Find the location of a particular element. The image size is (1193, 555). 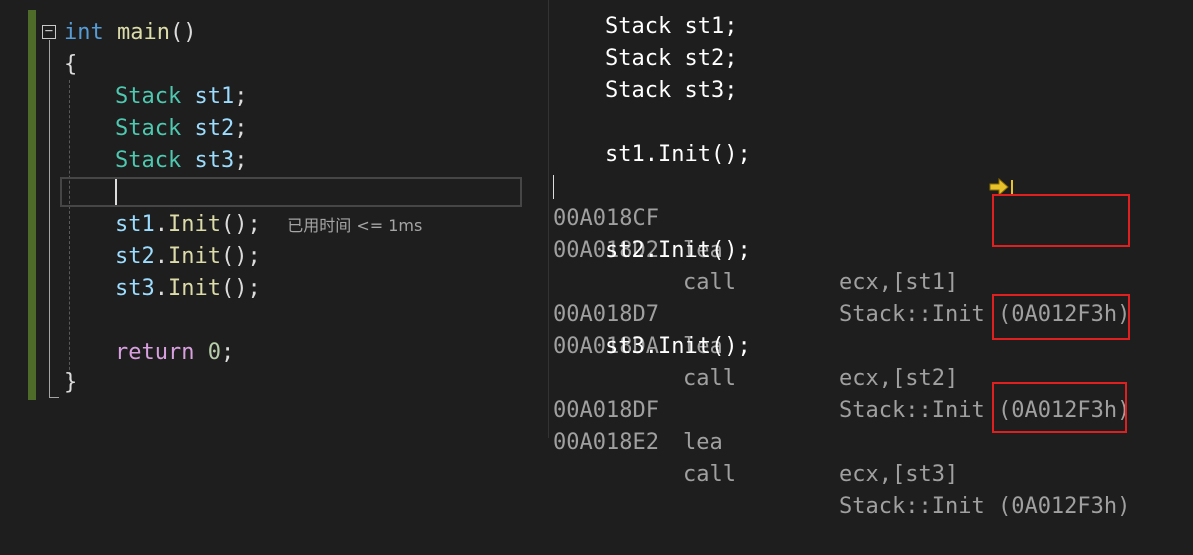

src-line-st3-init: st3.Init(); is located at coordinates (678, 346).